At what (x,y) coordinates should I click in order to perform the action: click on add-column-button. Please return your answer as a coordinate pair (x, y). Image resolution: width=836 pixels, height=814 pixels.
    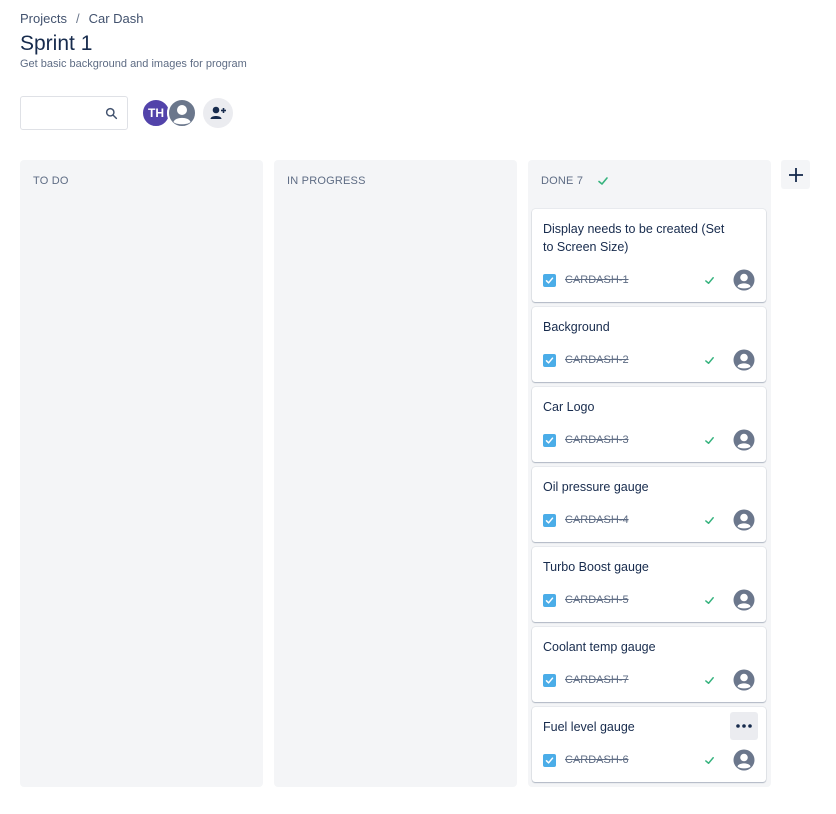
    Looking at the image, I should click on (795, 174).